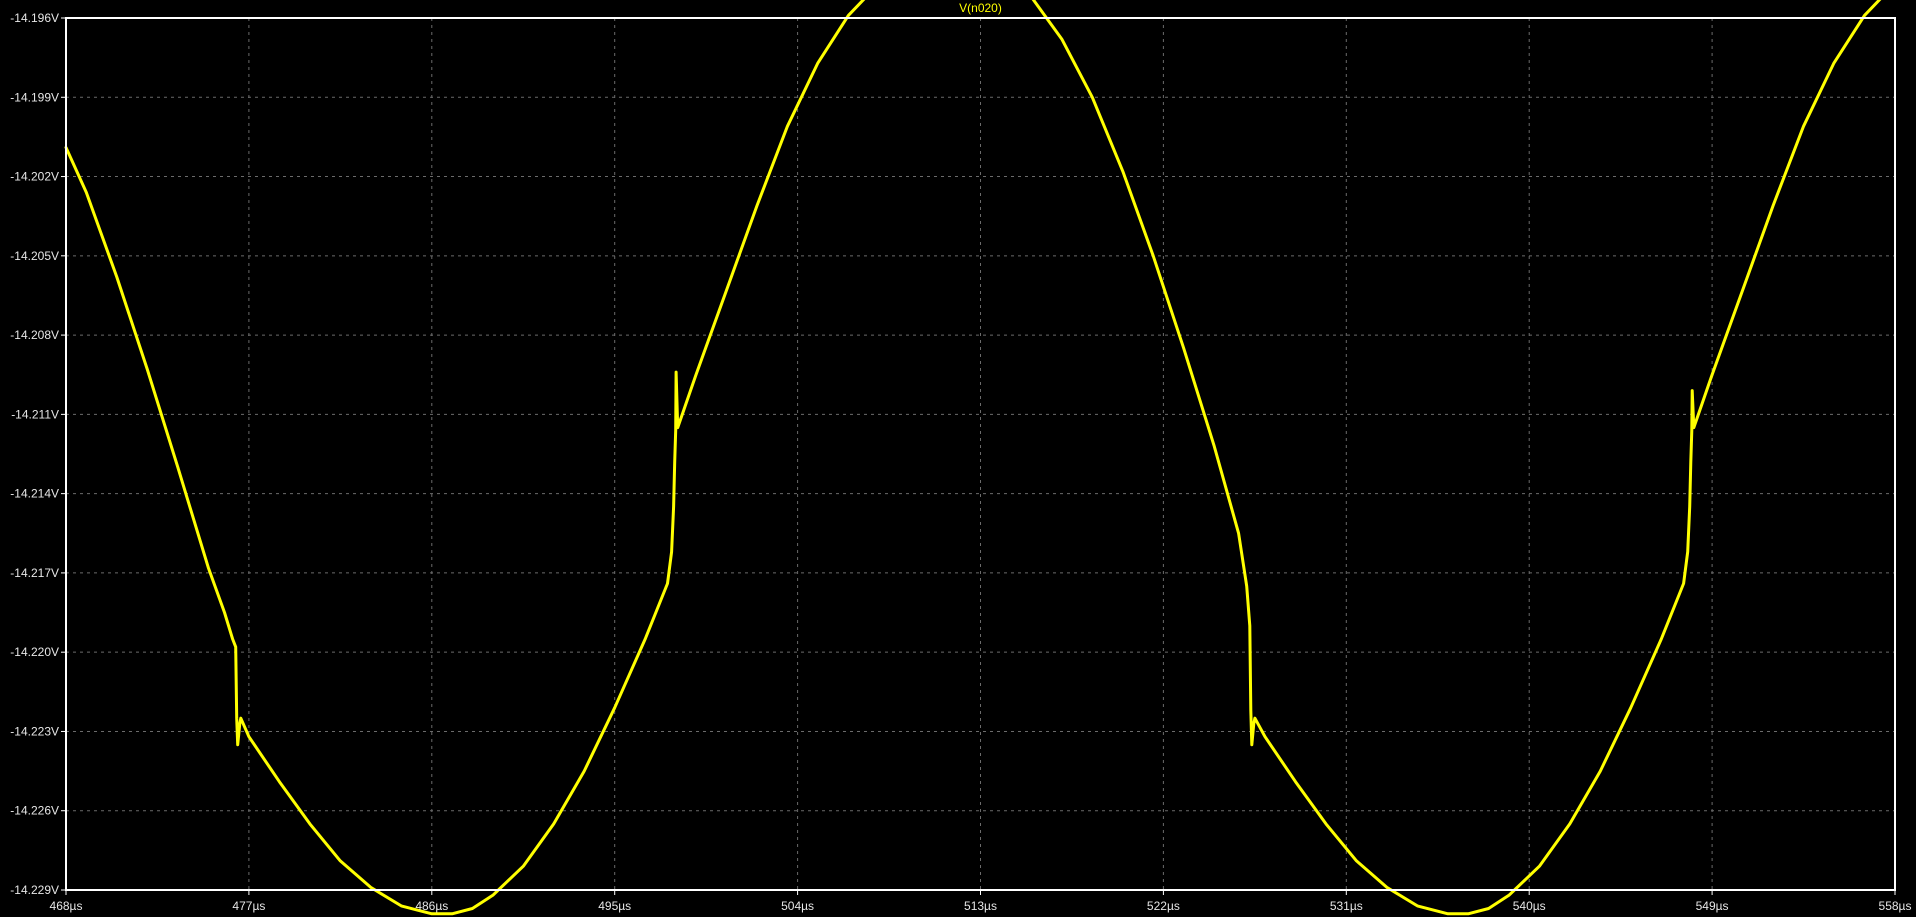  What do you see at coordinates (980, 8) in the screenshot?
I see `chart-title: V(n020)` at bounding box center [980, 8].